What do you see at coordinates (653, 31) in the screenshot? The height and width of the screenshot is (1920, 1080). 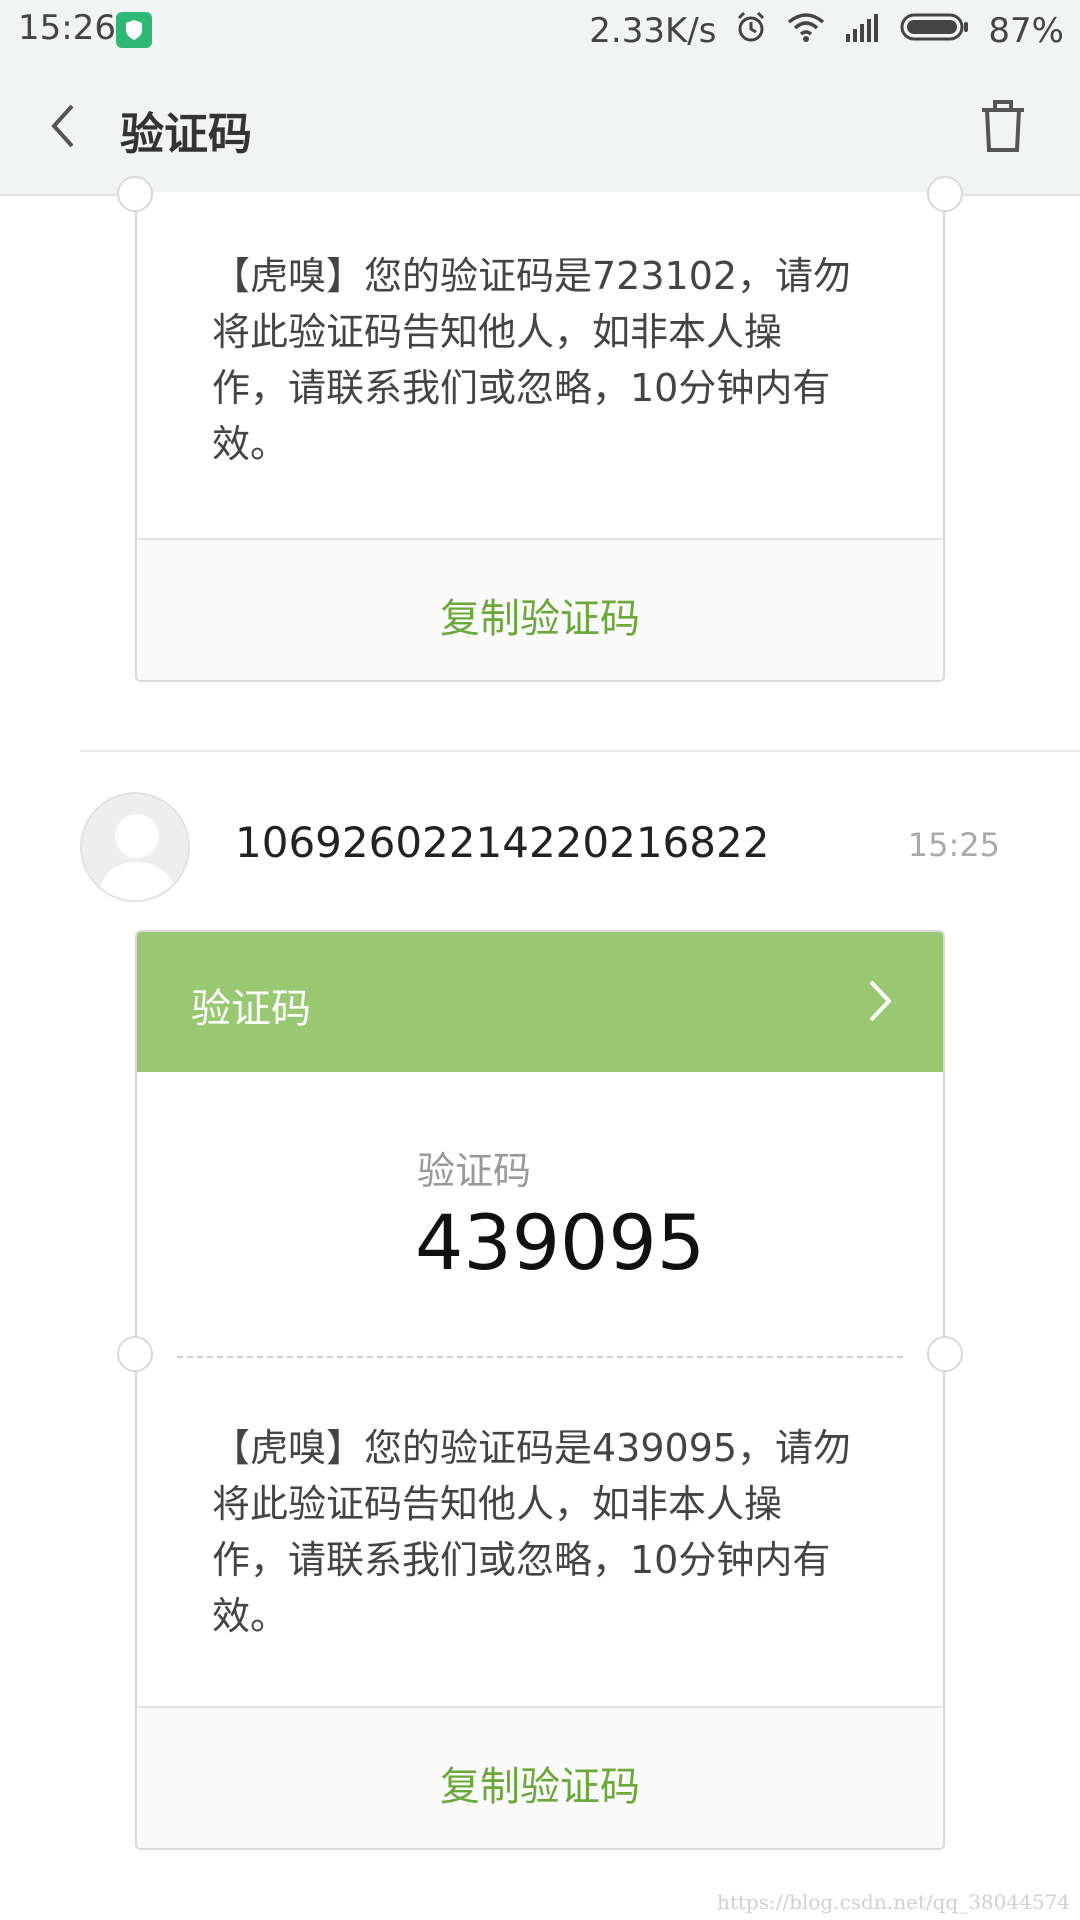 I see `network-speed: 2.33K/s` at bounding box center [653, 31].